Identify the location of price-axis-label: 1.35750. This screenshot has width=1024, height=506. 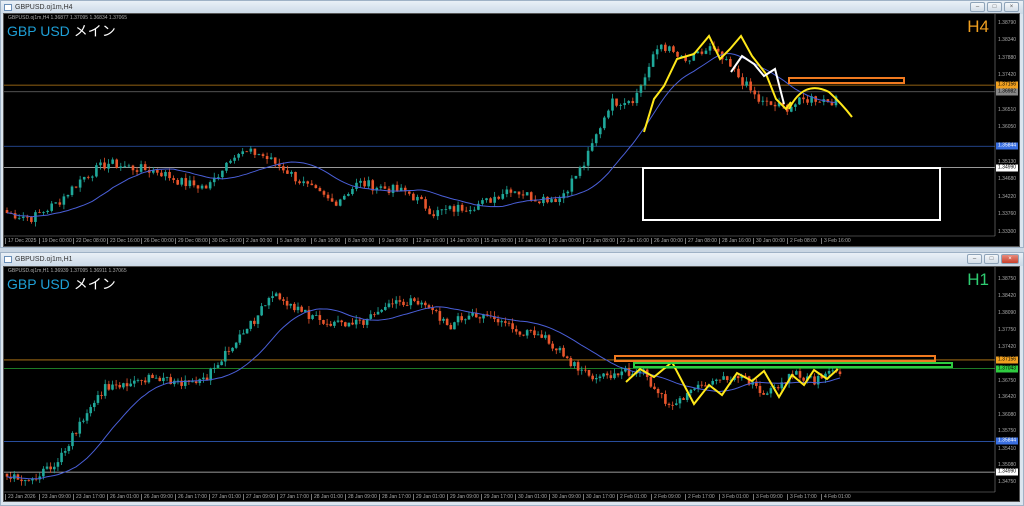
(1007, 431).